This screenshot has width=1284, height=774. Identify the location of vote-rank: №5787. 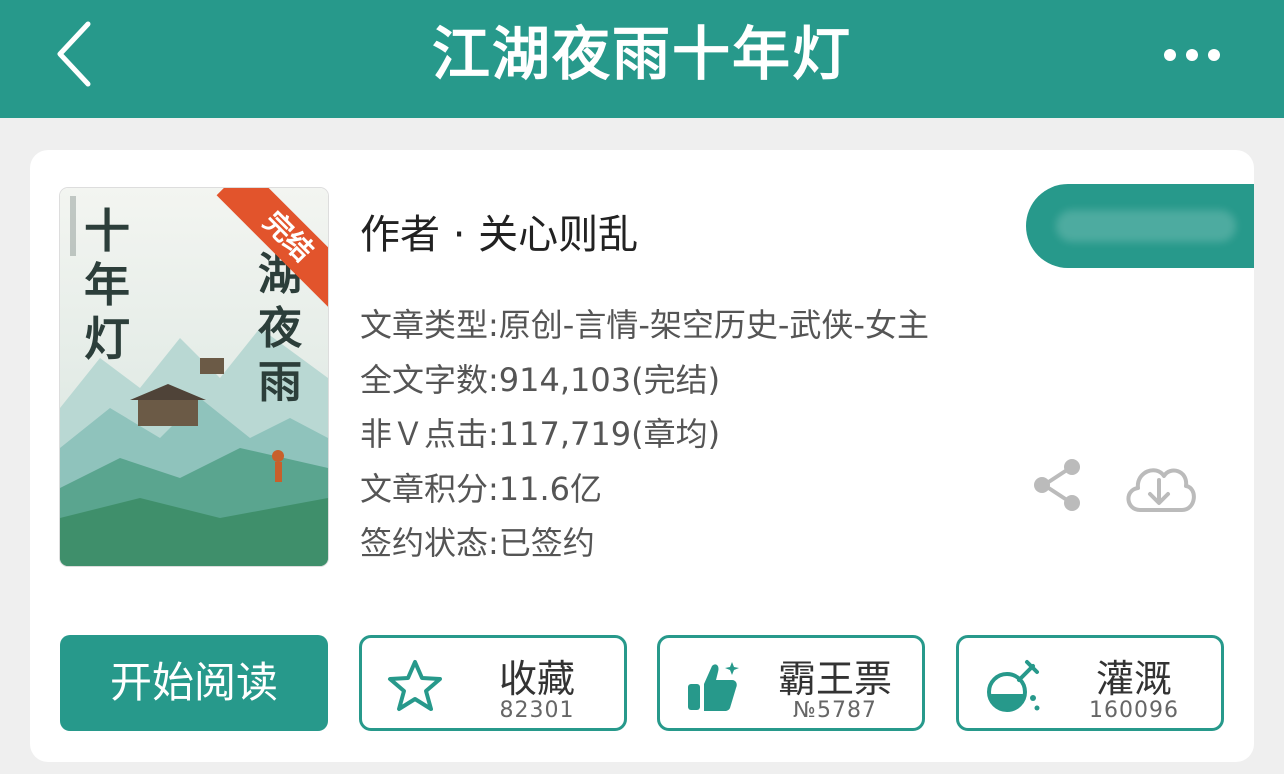
(835, 710).